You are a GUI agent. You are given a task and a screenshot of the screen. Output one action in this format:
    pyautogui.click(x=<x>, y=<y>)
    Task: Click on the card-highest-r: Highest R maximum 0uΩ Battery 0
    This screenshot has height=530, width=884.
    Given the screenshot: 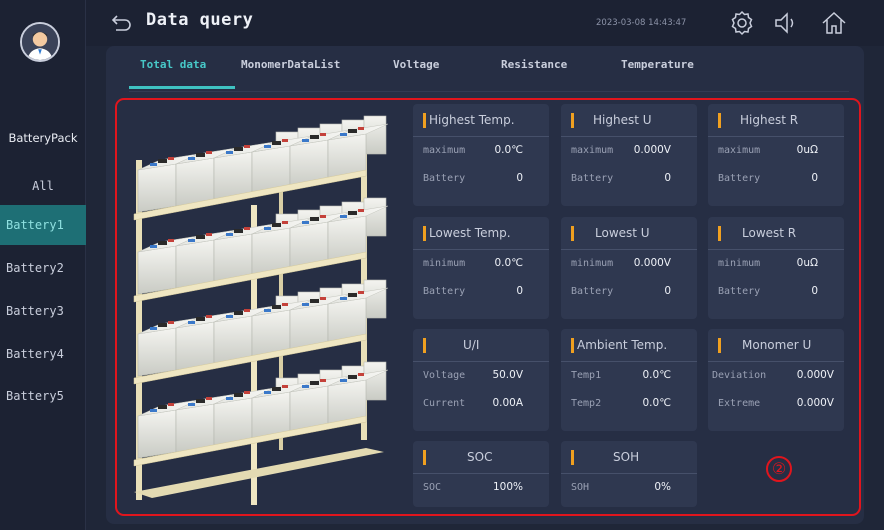 What is the action you would take?
    pyautogui.click(x=776, y=155)
    